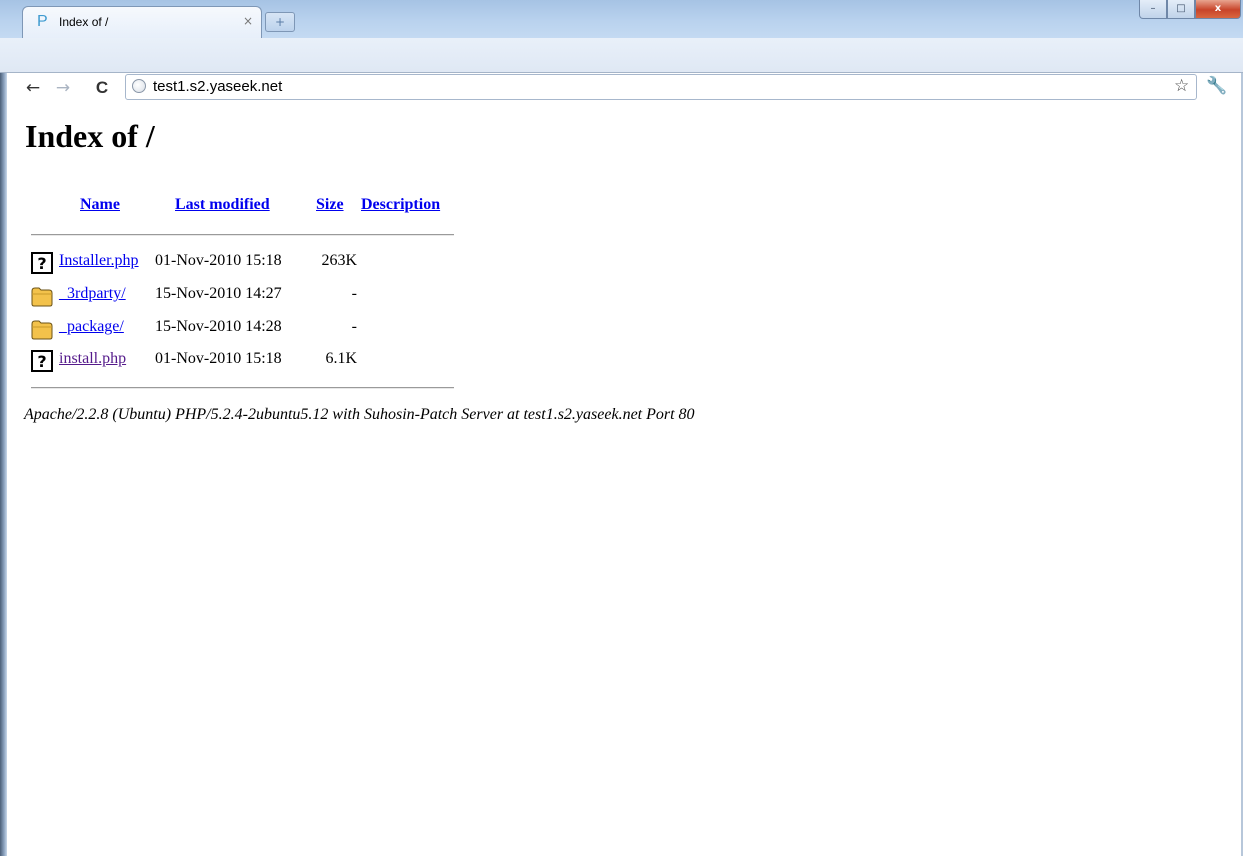 This screenshot has width=1243, height=856. Describe the element at coordinates (33, 88) in the screenshot. I see `back-button: ←` at that location.